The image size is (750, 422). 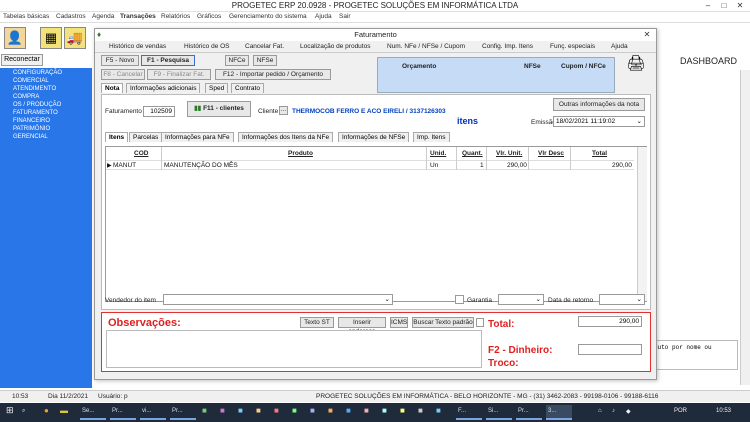 I want to click on dmenu-ajuda: Ajuda, so click(x=619, y=46).